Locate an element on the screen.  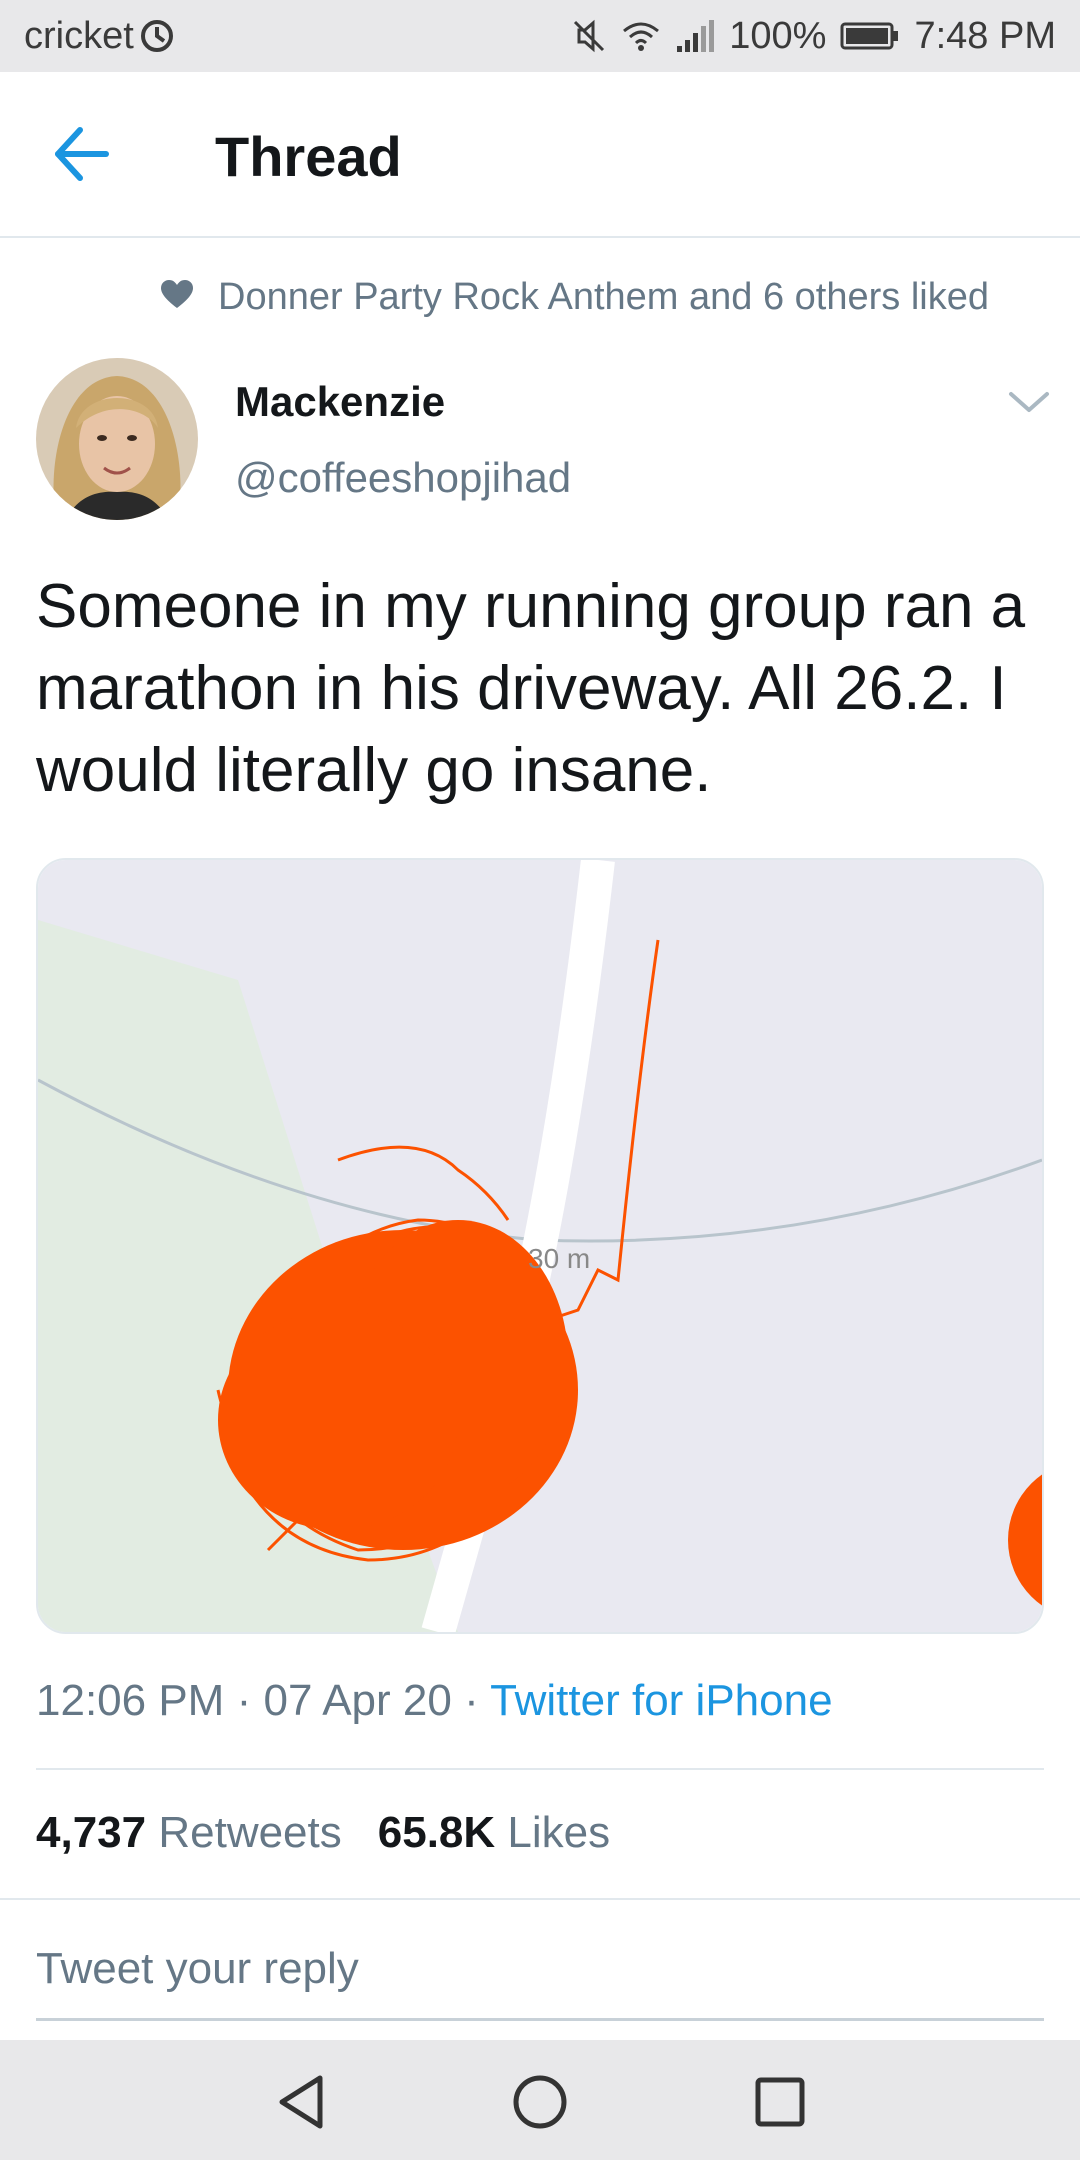
reply-input: Tweet your reply is located at coordinates (197, 1969).